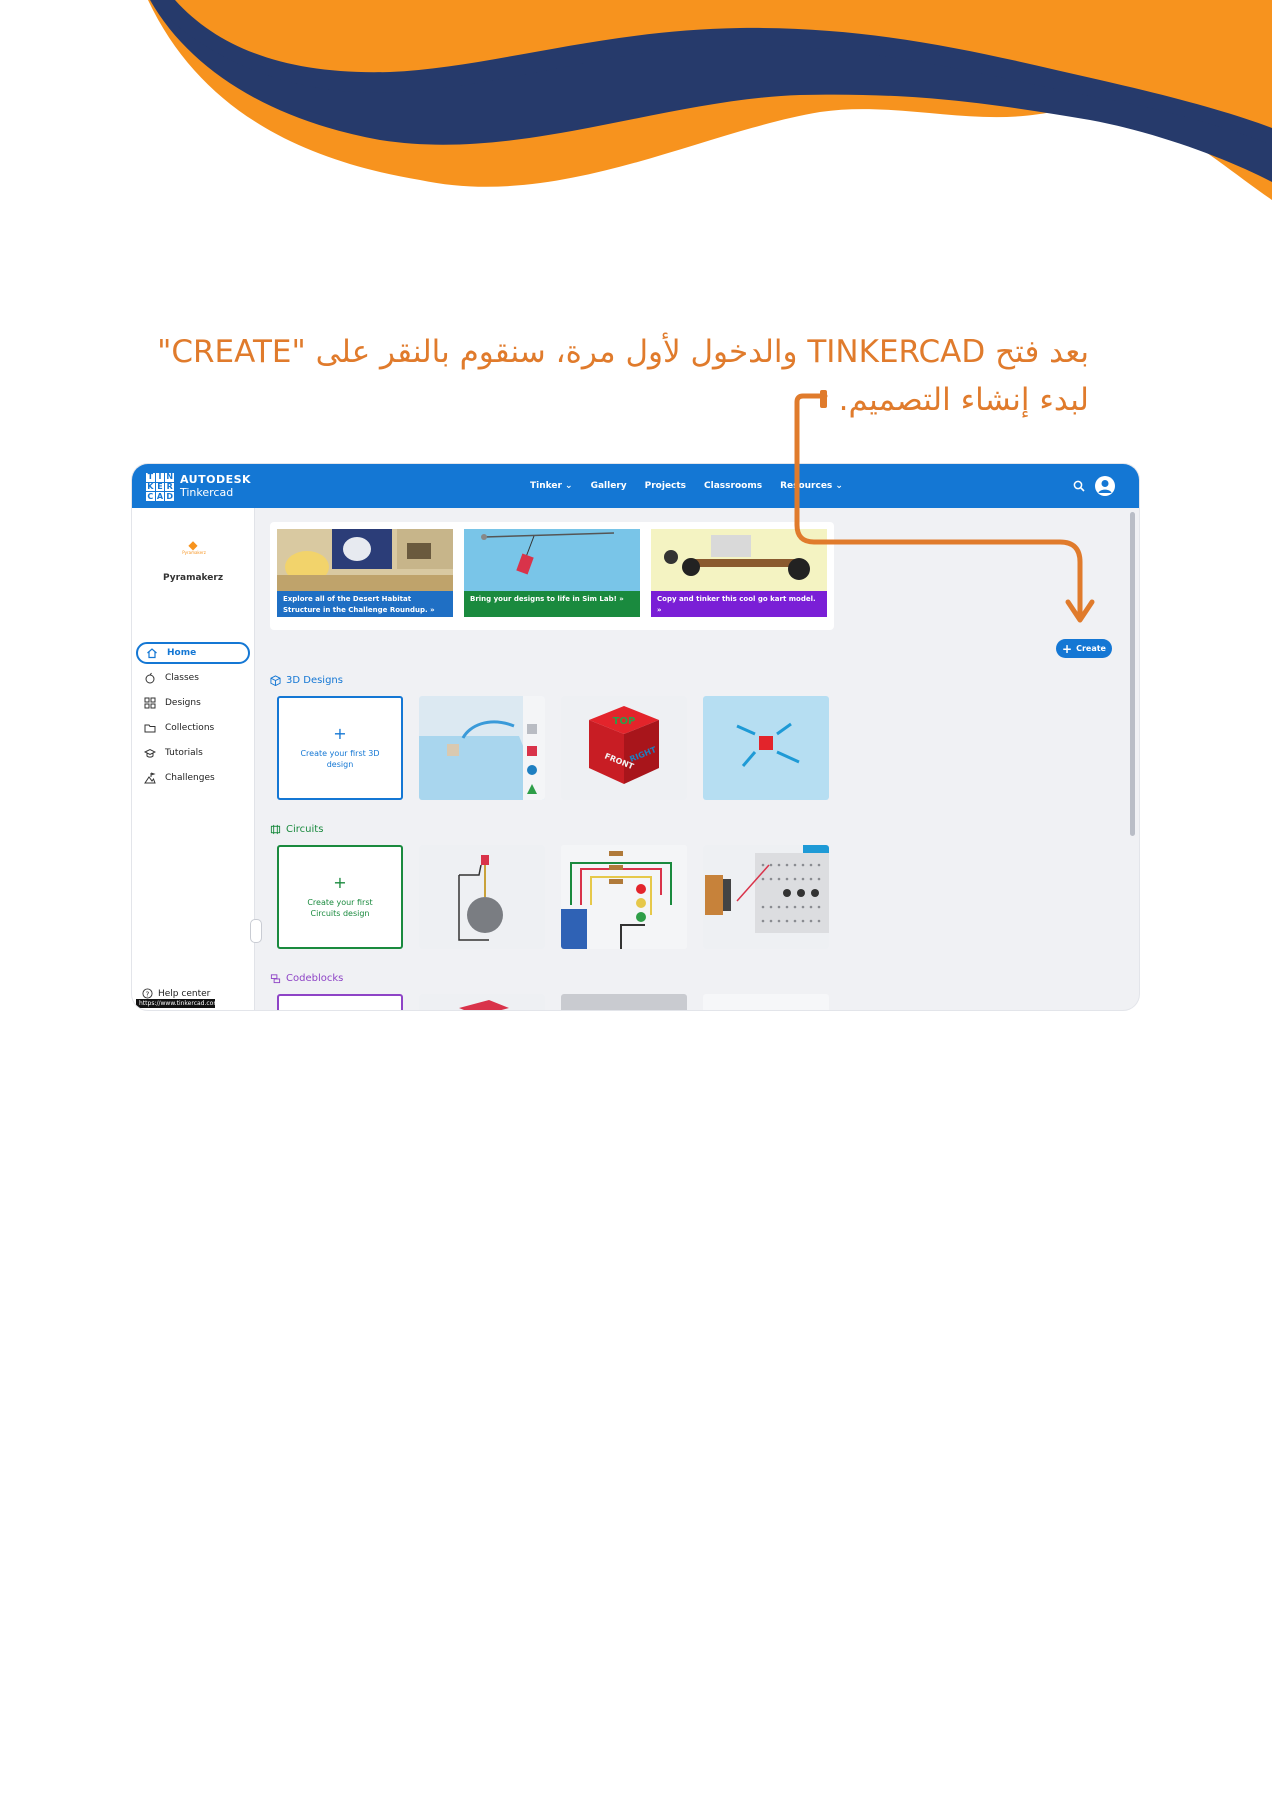 The image size is (1272, 1800). Describe the element at coordinates (340, 1002) in the screenshot. I see `create-first-codeblocks-design-card` at that location.